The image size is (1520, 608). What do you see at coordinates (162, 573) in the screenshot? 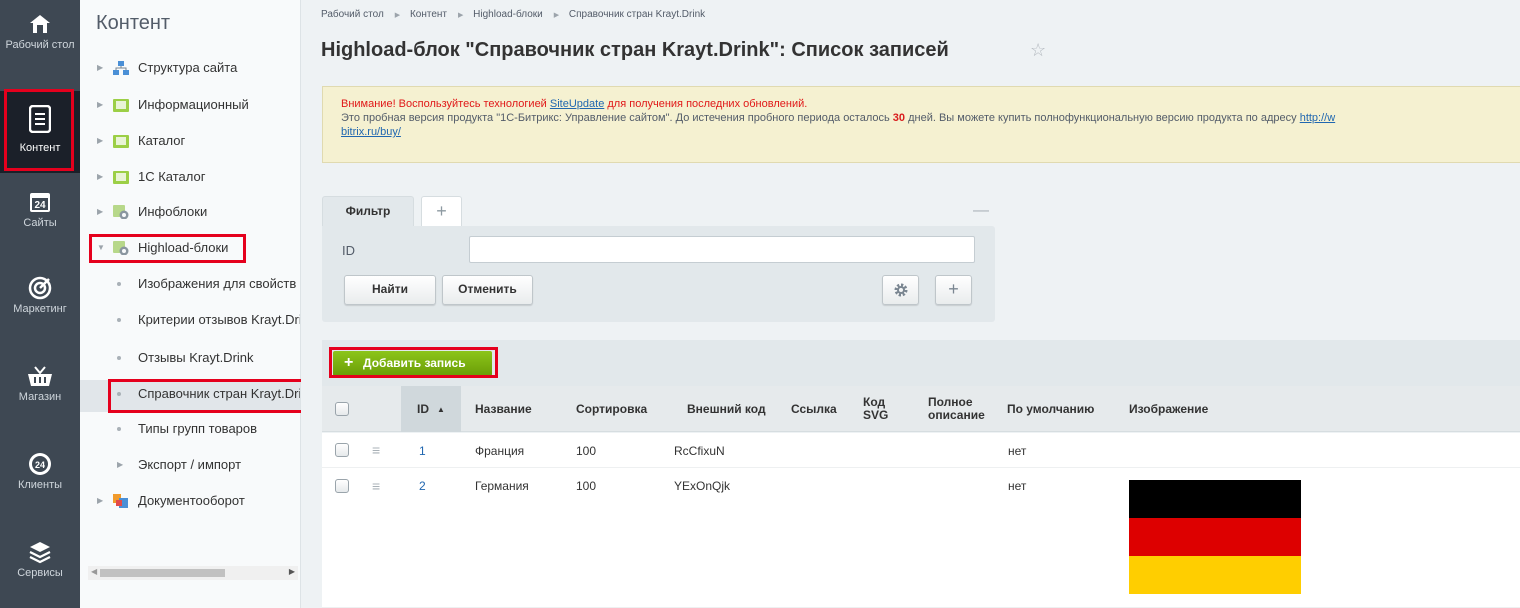
I see `scrollbar-thumb` at bounding box center [162, 573].